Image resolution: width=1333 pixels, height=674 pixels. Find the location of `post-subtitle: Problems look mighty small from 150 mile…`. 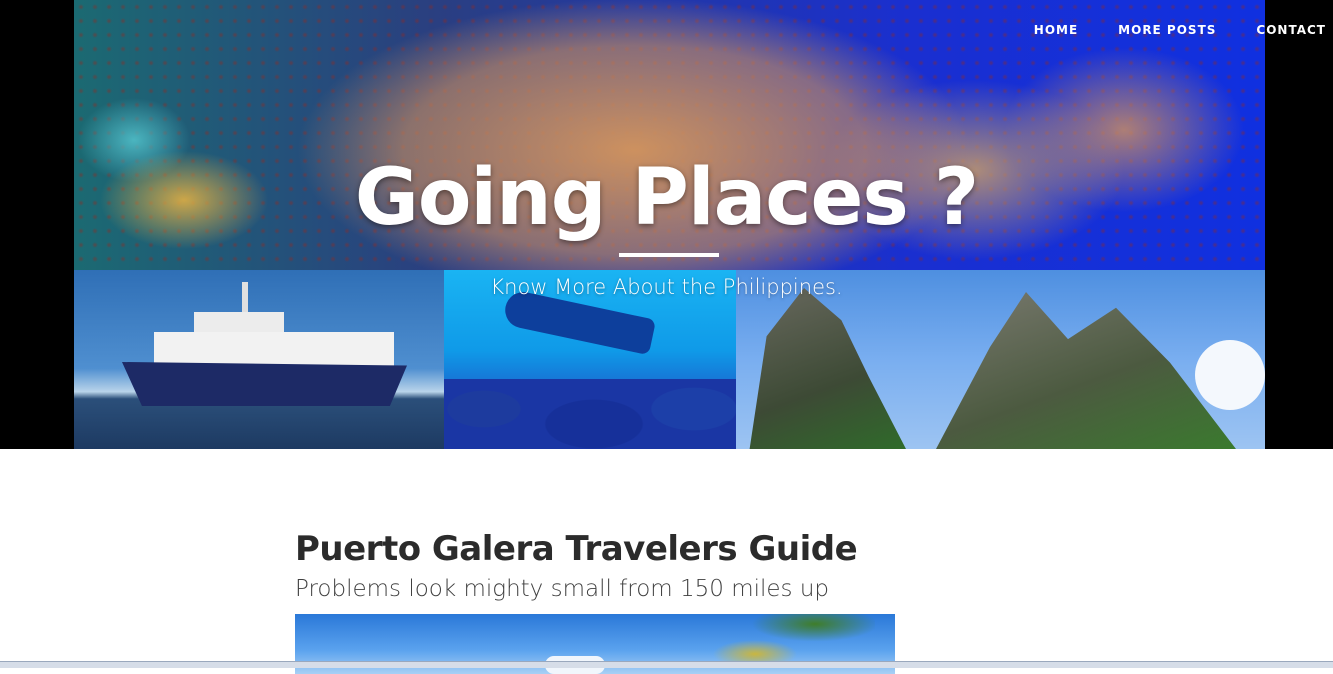

post-subtitle: Problems look mighty small from 150 mile… is located at coordinates (562, 589).